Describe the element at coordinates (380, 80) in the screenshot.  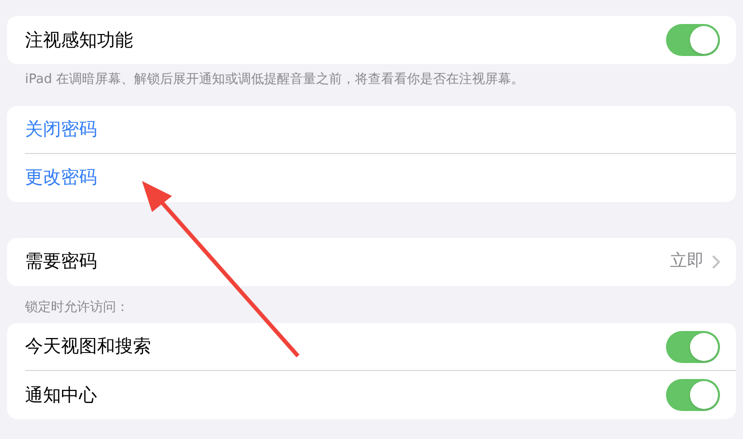
I see `section-footer: iPad 在调暗屏幕、解锁后展开通知或调低提醒音量之前，将查看看你是否在注视屏幕。` at that location.